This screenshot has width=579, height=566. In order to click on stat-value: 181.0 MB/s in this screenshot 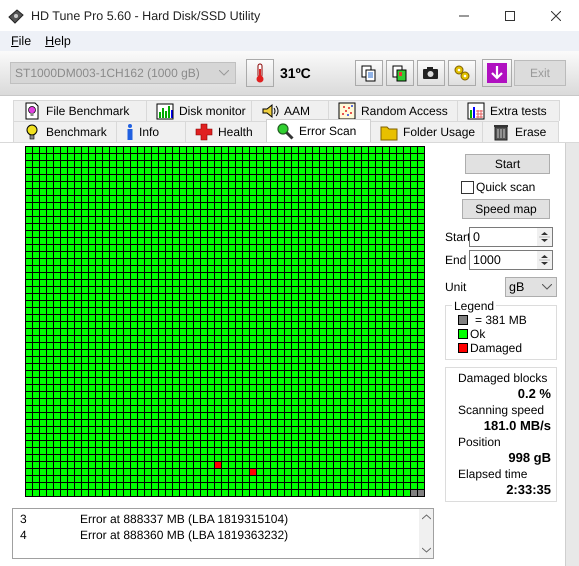, I will do `click(516, 426)`.